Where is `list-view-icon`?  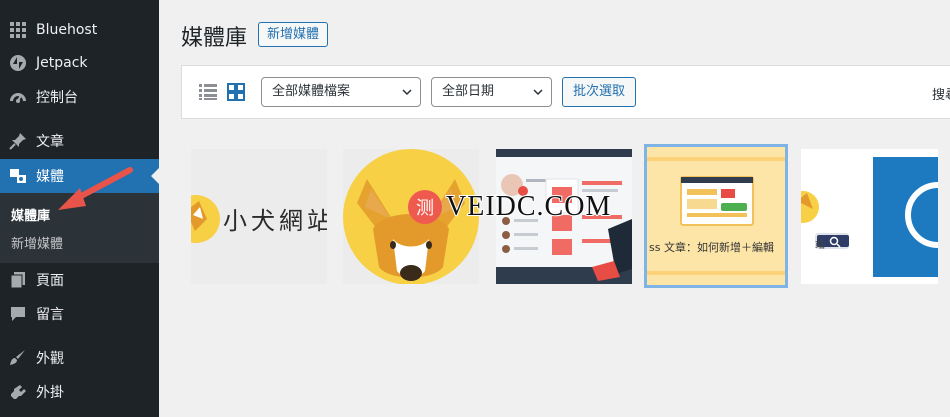
list-view-icon is located at coordinates (209, 93).